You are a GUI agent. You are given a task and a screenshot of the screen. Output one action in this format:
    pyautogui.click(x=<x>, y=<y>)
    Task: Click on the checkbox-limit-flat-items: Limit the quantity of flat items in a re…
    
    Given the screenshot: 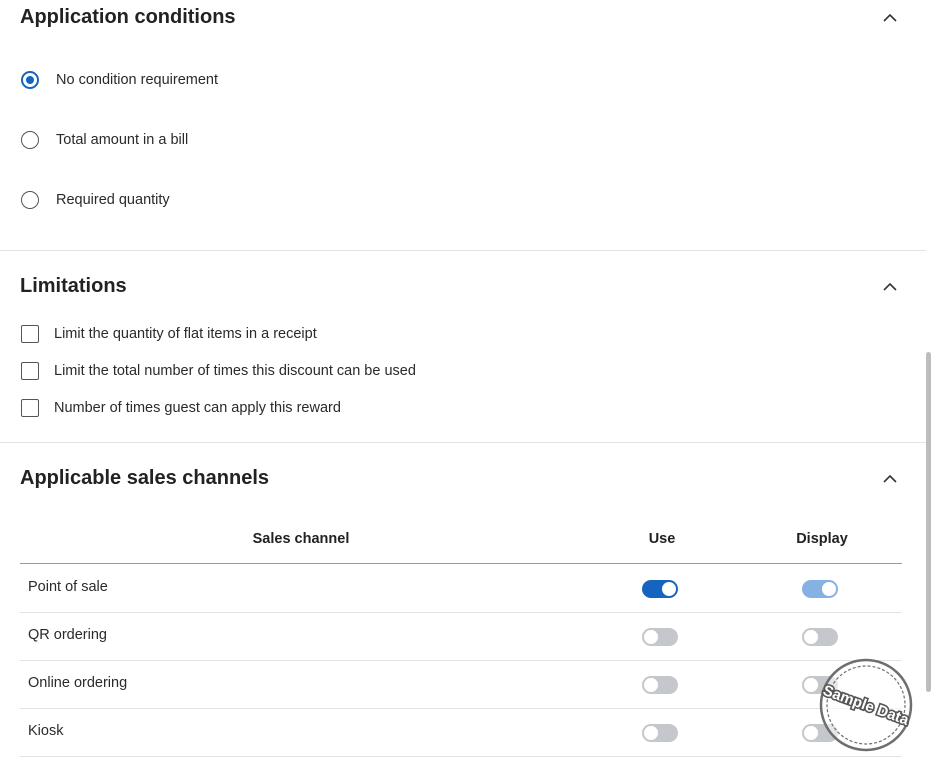 What is the action you would take?
    pyautogui.click(x=168, y=334)
    